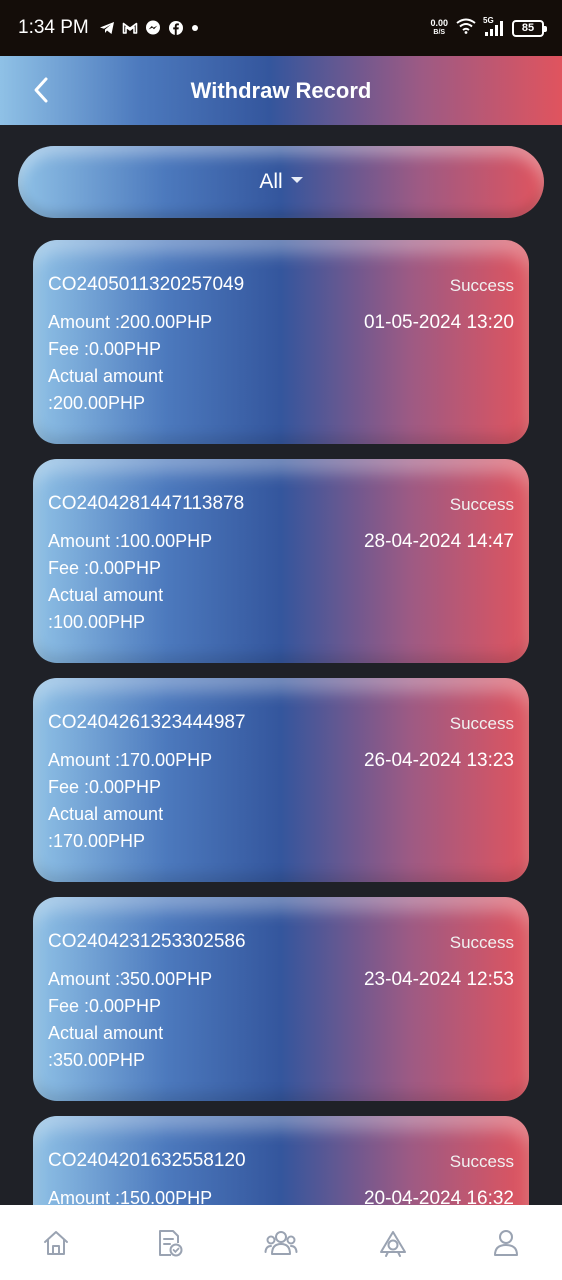 Image resolution: width=562 pixels, height=1280 pixels. What do you see at coordinates (97, 403) in the screenshot?
I see `record-actual-value: :200.00PHP` at bounding box center [97, 403].